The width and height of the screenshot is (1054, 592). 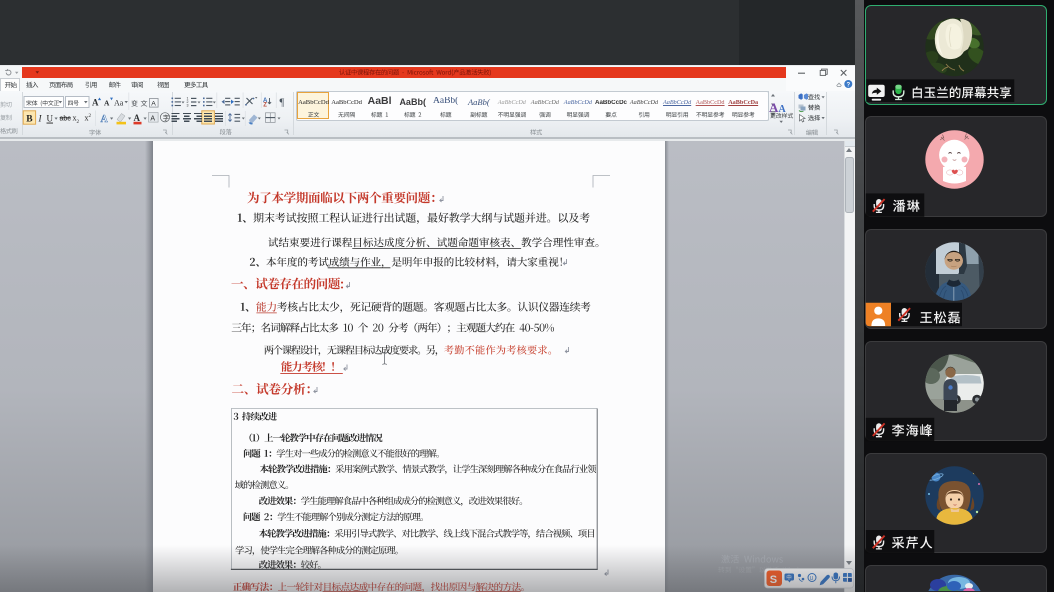 I want to click on svg-text: I, so click(x=40, y=119).